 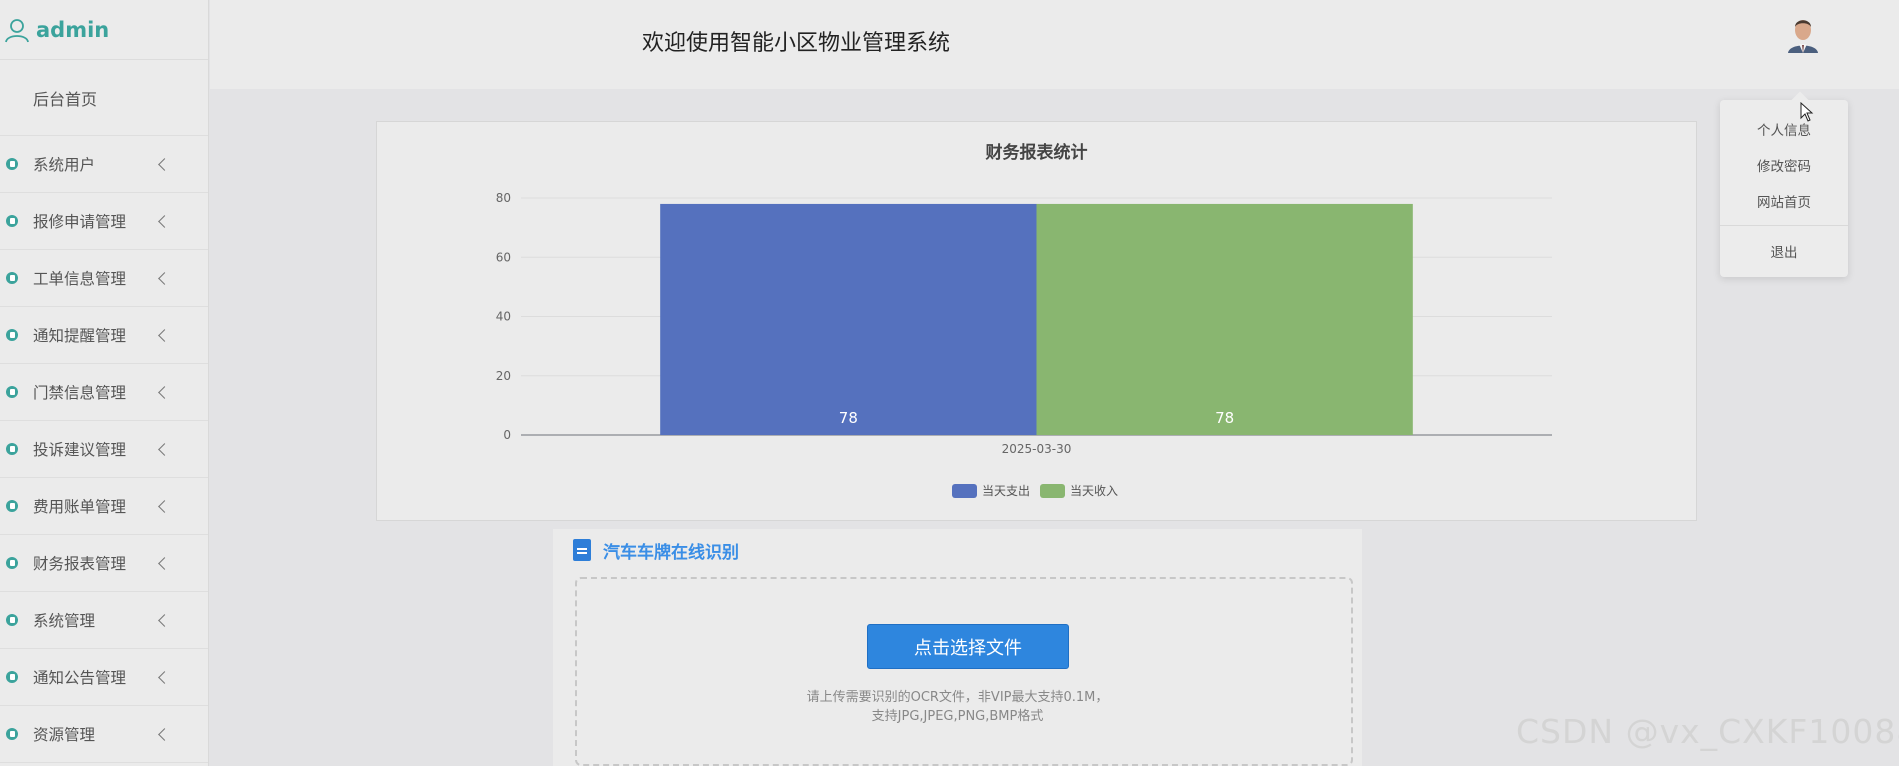 What do you see at coordinates (80, 279) in the screenshot?
I see `sidebar-item-label: 工单信息管理` at bounding box center [80, 279].